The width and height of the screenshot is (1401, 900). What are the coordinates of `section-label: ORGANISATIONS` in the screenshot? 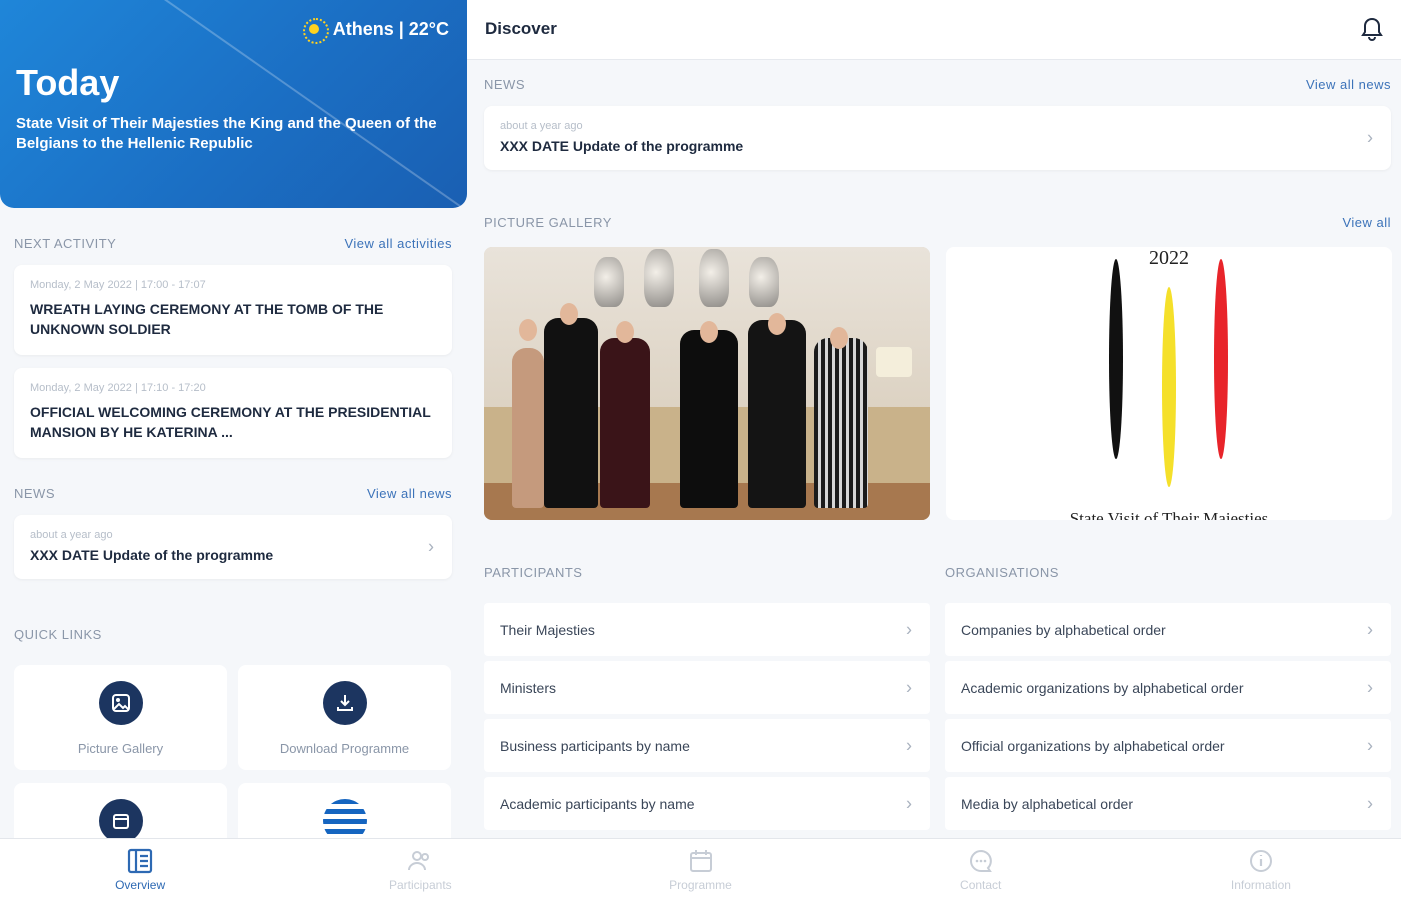 It's located at (1002, 572).